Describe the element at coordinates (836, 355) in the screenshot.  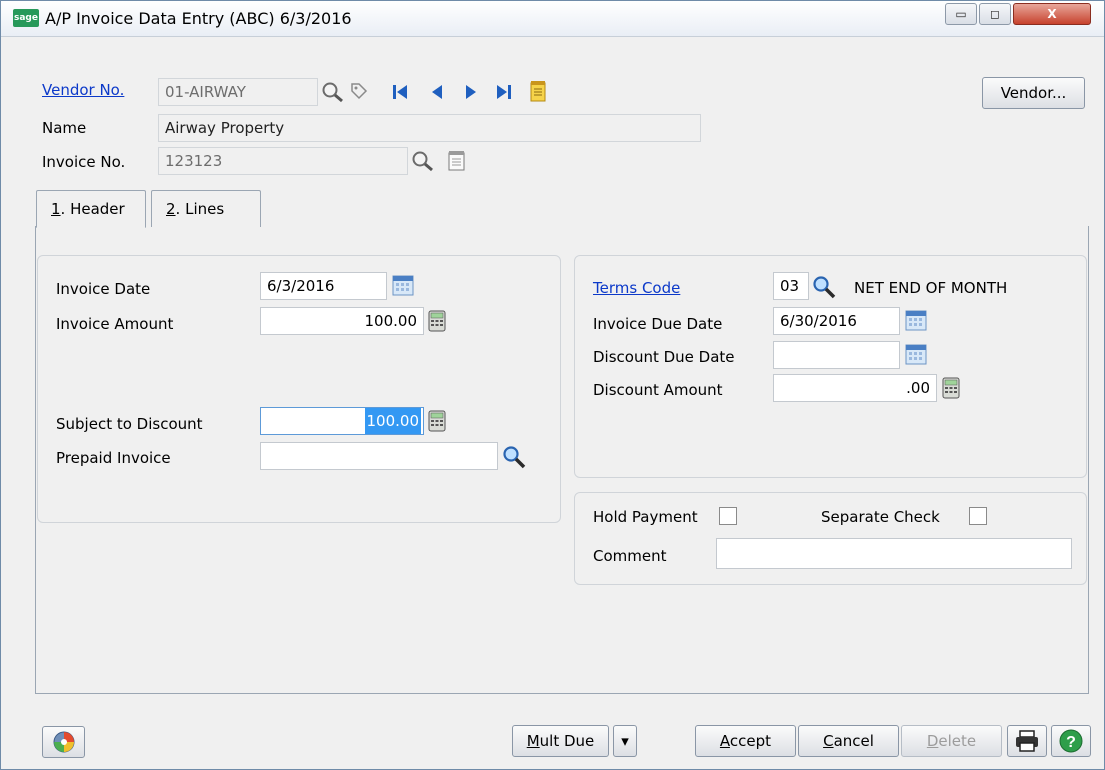
I see `discount-due-date-field` at that location.